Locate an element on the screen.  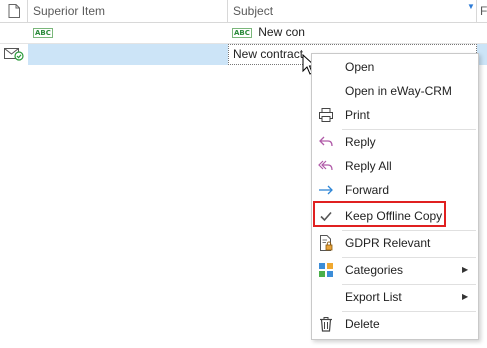
menu-item-categories: Categories ▶ is located at coordinates (395, 270).